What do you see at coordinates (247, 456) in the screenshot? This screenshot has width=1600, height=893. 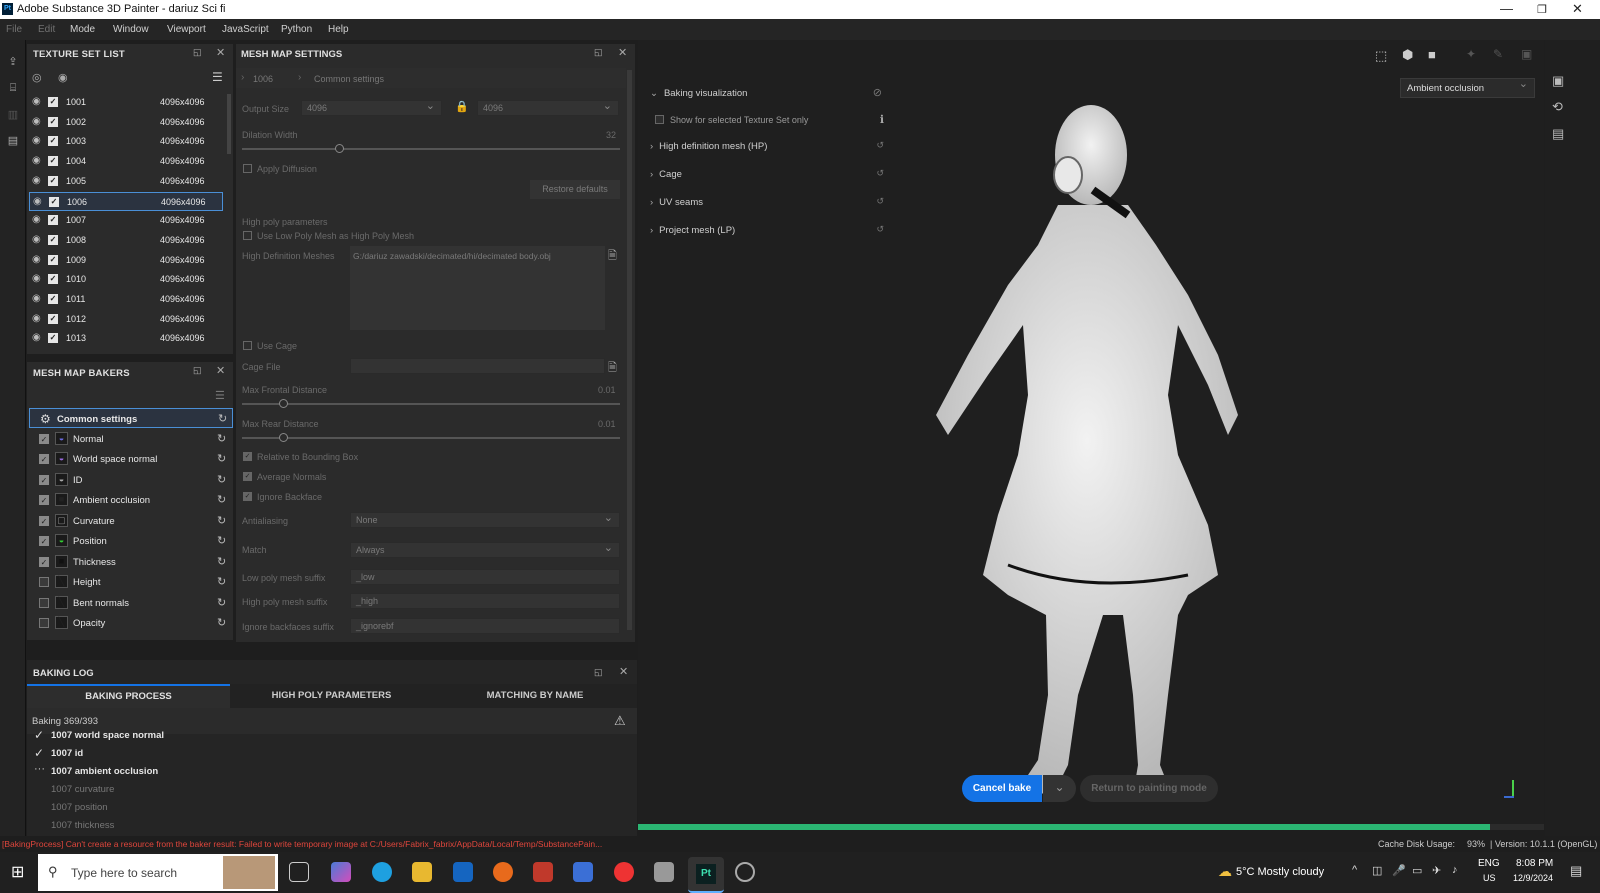 I see `relative-bbox-checkbox: ✓` at bounding box center [247, 456].